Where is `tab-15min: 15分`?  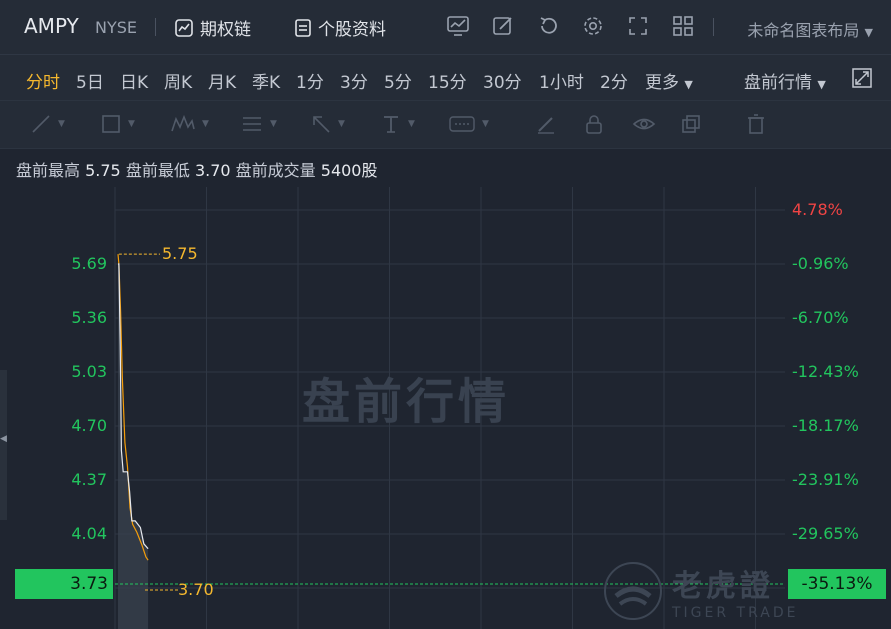
tab-15min: 15分 is located at coordinates (447, 80).